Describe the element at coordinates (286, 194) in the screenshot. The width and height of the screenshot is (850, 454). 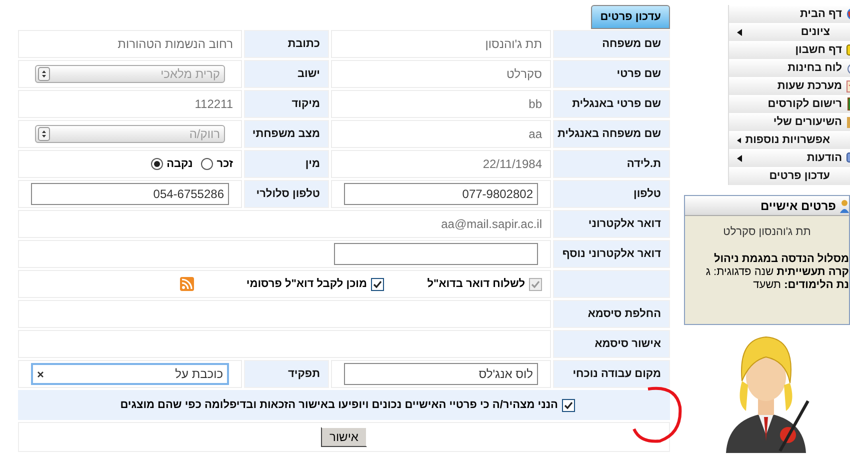
I see `field-label: טלפון סלולרי` at that location.